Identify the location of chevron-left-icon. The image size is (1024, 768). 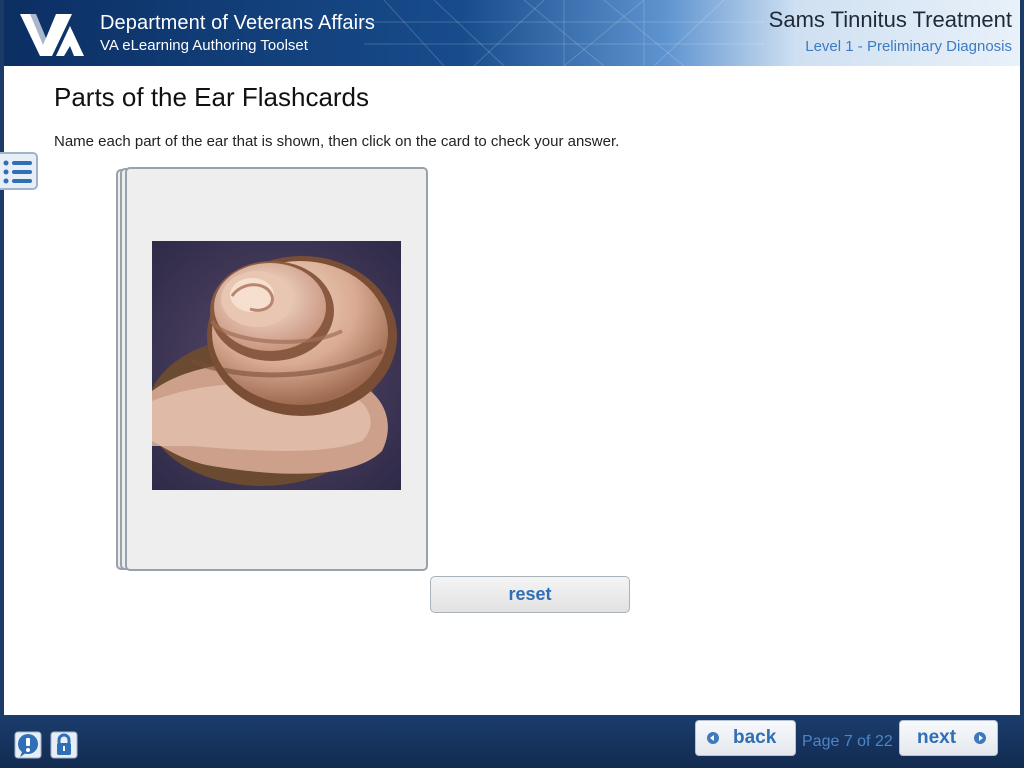
(713, 738).